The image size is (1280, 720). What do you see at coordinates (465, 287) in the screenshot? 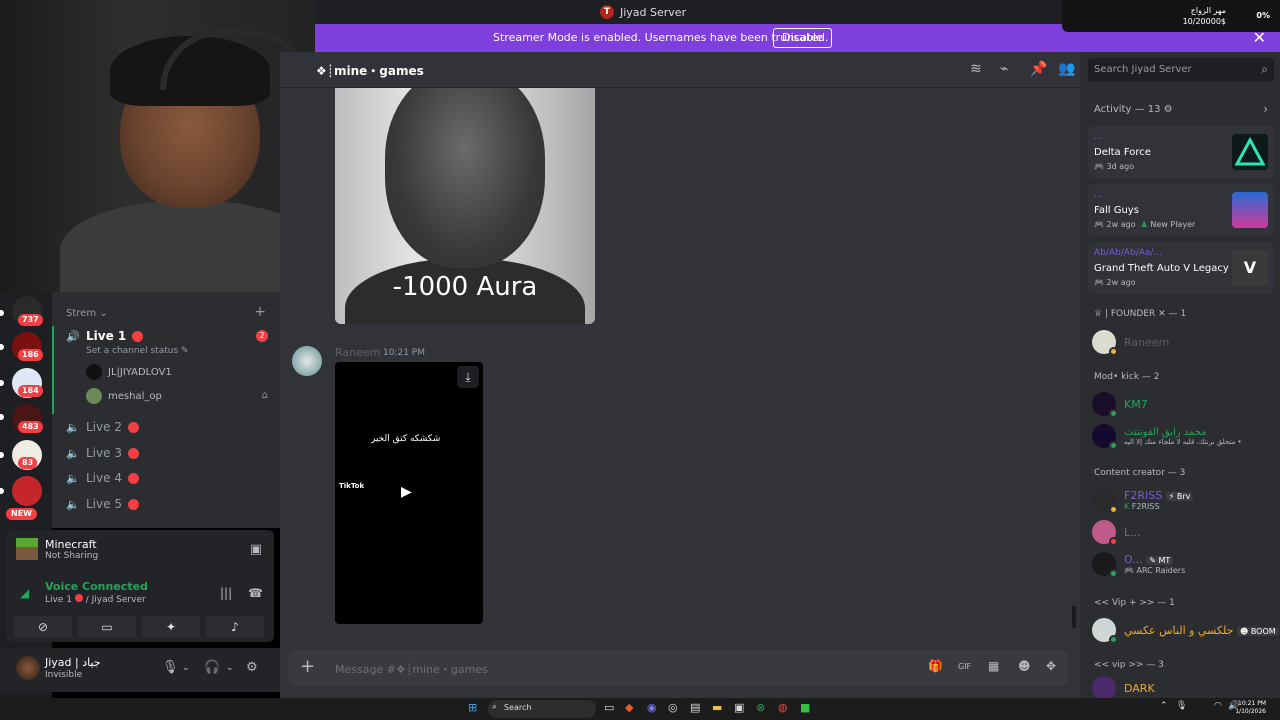
I see `meme-caption: -1000 Aura` at bounding box center [465, 287].